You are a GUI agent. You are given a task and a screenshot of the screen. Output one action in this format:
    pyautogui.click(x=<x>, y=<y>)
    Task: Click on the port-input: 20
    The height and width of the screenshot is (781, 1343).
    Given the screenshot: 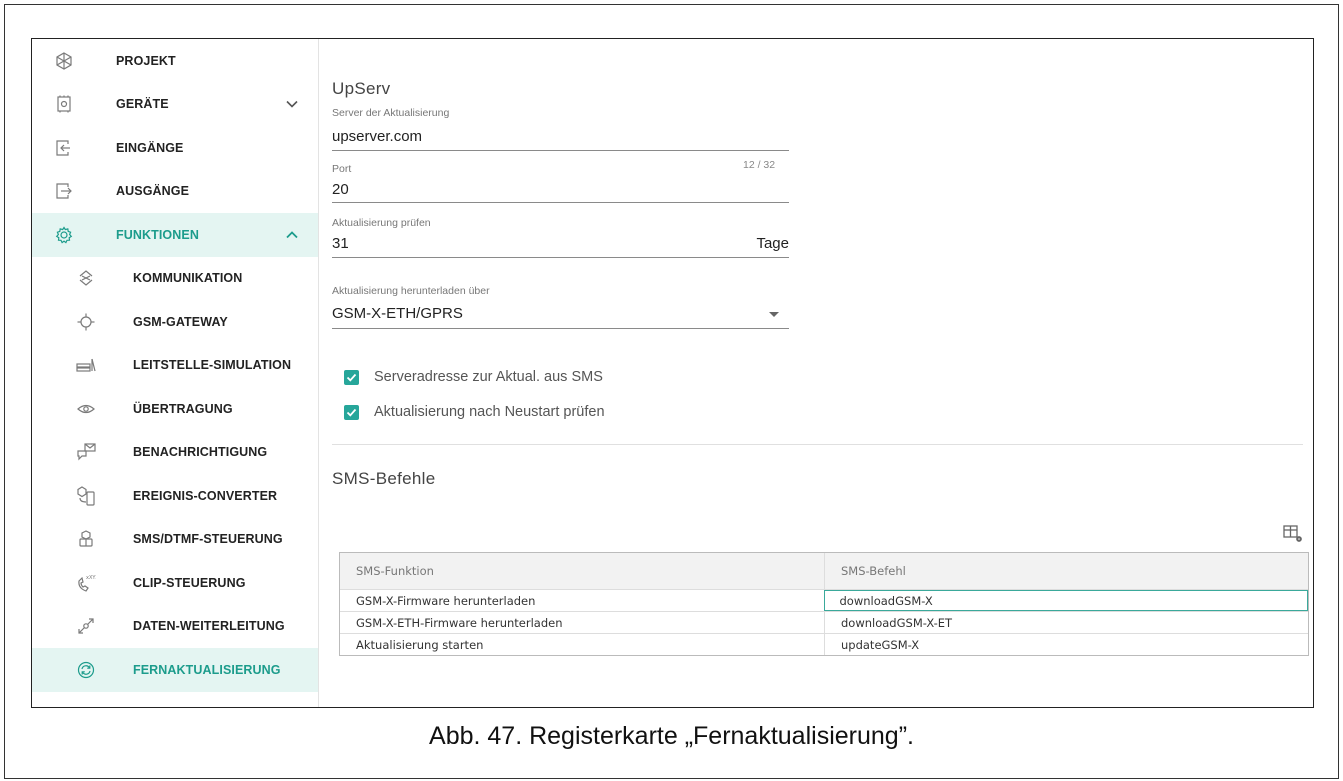 What is the action you would take?
    pyautogui.click(x=340, y=189)
    